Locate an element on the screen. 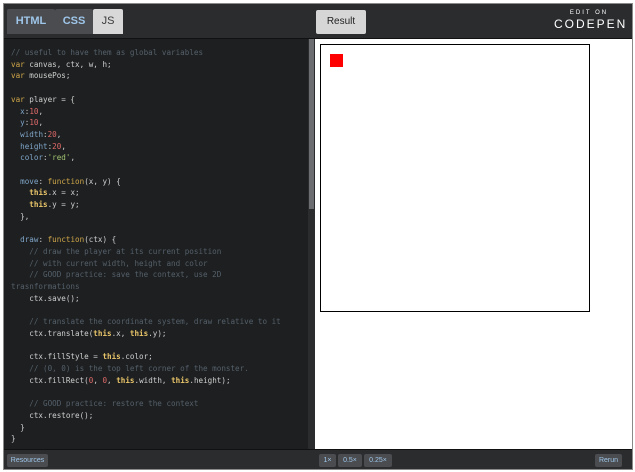  top-bar: HTML CSS JS Result EDIT ON CODEPEN is located at coordinates (318, 21).